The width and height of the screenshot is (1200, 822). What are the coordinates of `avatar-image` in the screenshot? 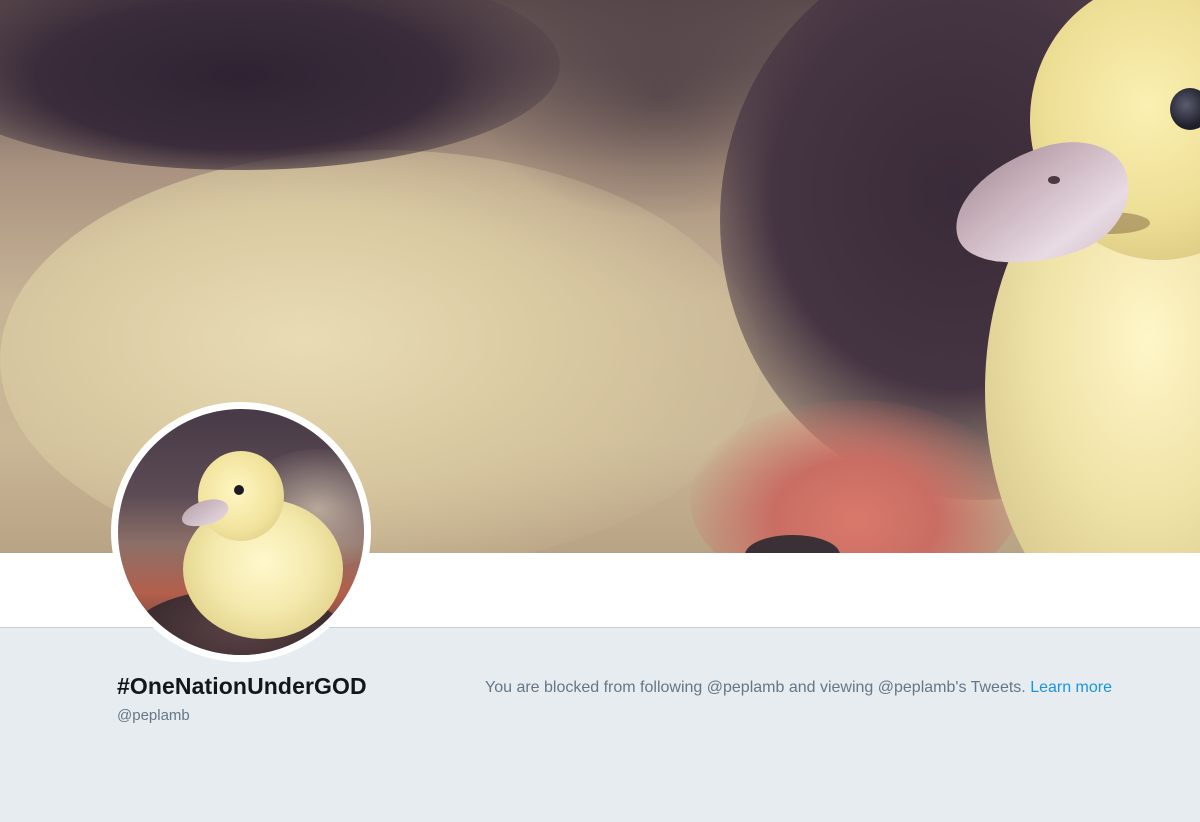 It's located at (241, 532).